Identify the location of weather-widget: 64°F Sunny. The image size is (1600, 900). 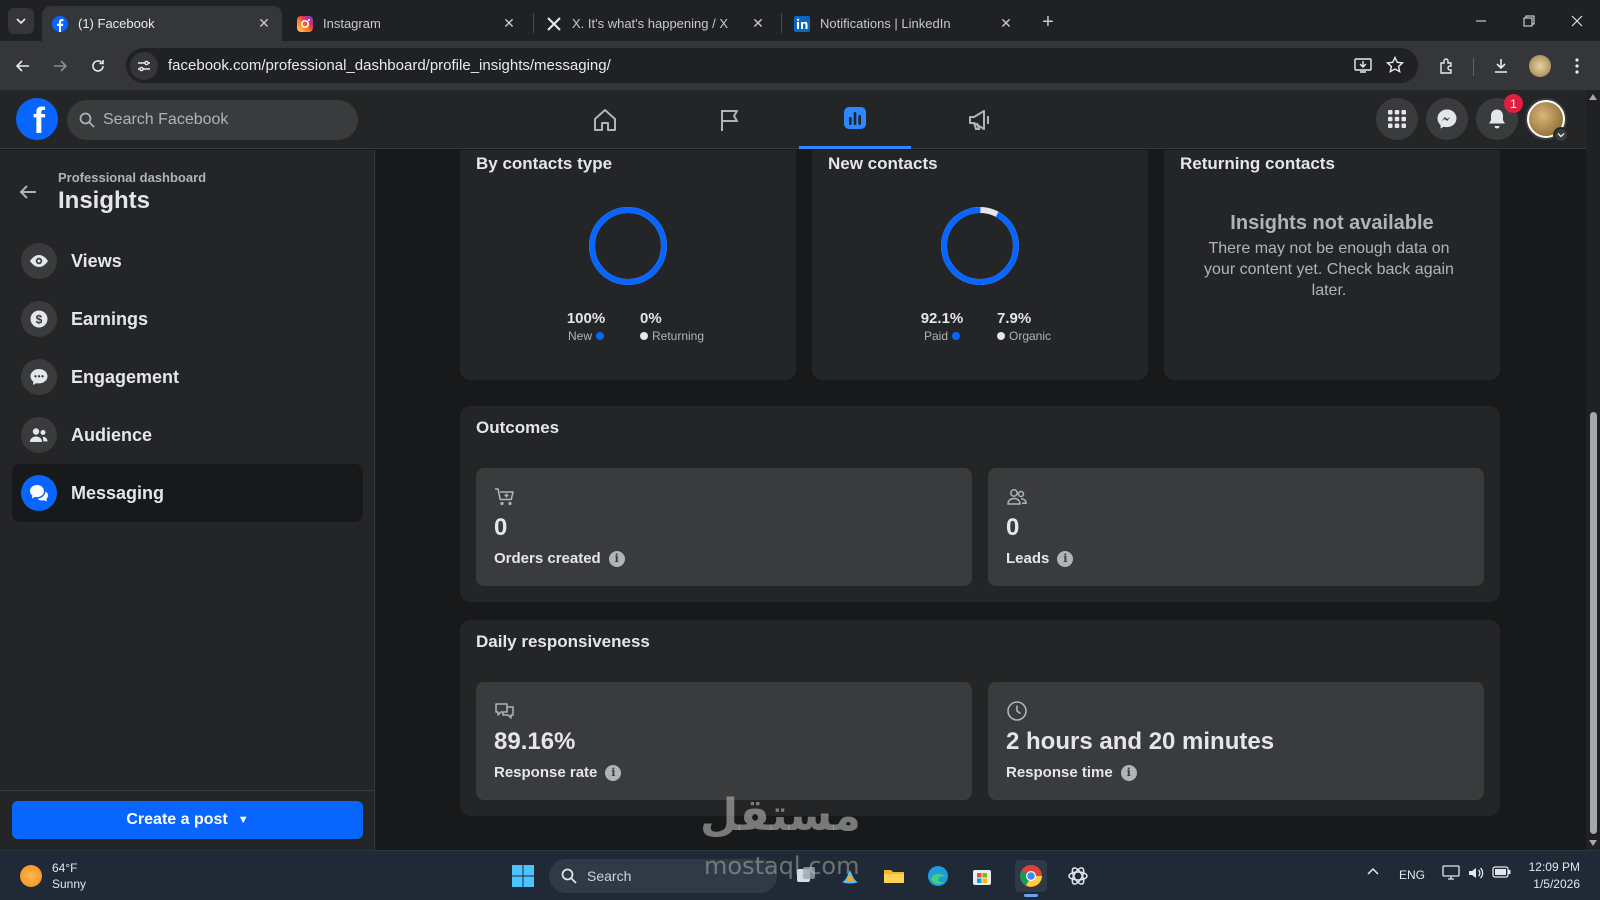
(53, 876).